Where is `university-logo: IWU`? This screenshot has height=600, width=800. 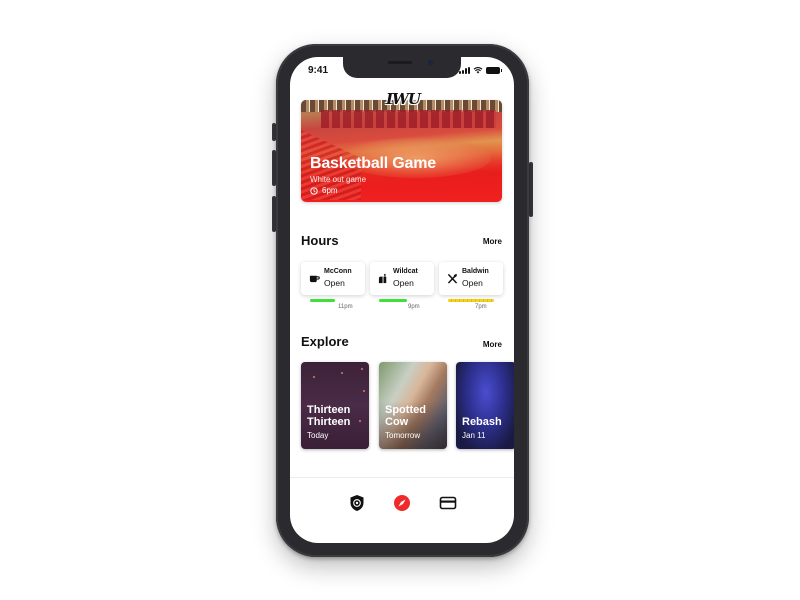
university-logo: IWU is located at coordinates (403, 99).